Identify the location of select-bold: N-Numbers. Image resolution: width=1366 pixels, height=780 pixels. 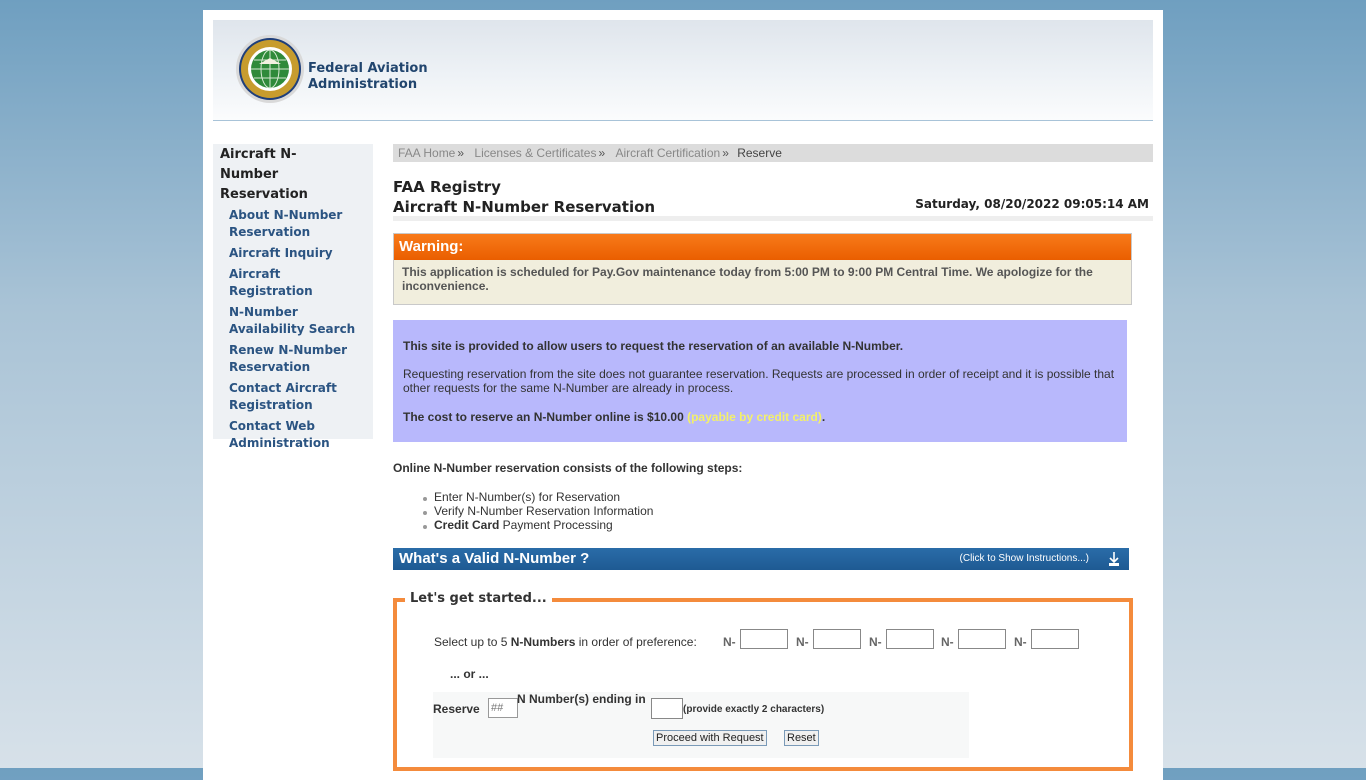
(543, 642).